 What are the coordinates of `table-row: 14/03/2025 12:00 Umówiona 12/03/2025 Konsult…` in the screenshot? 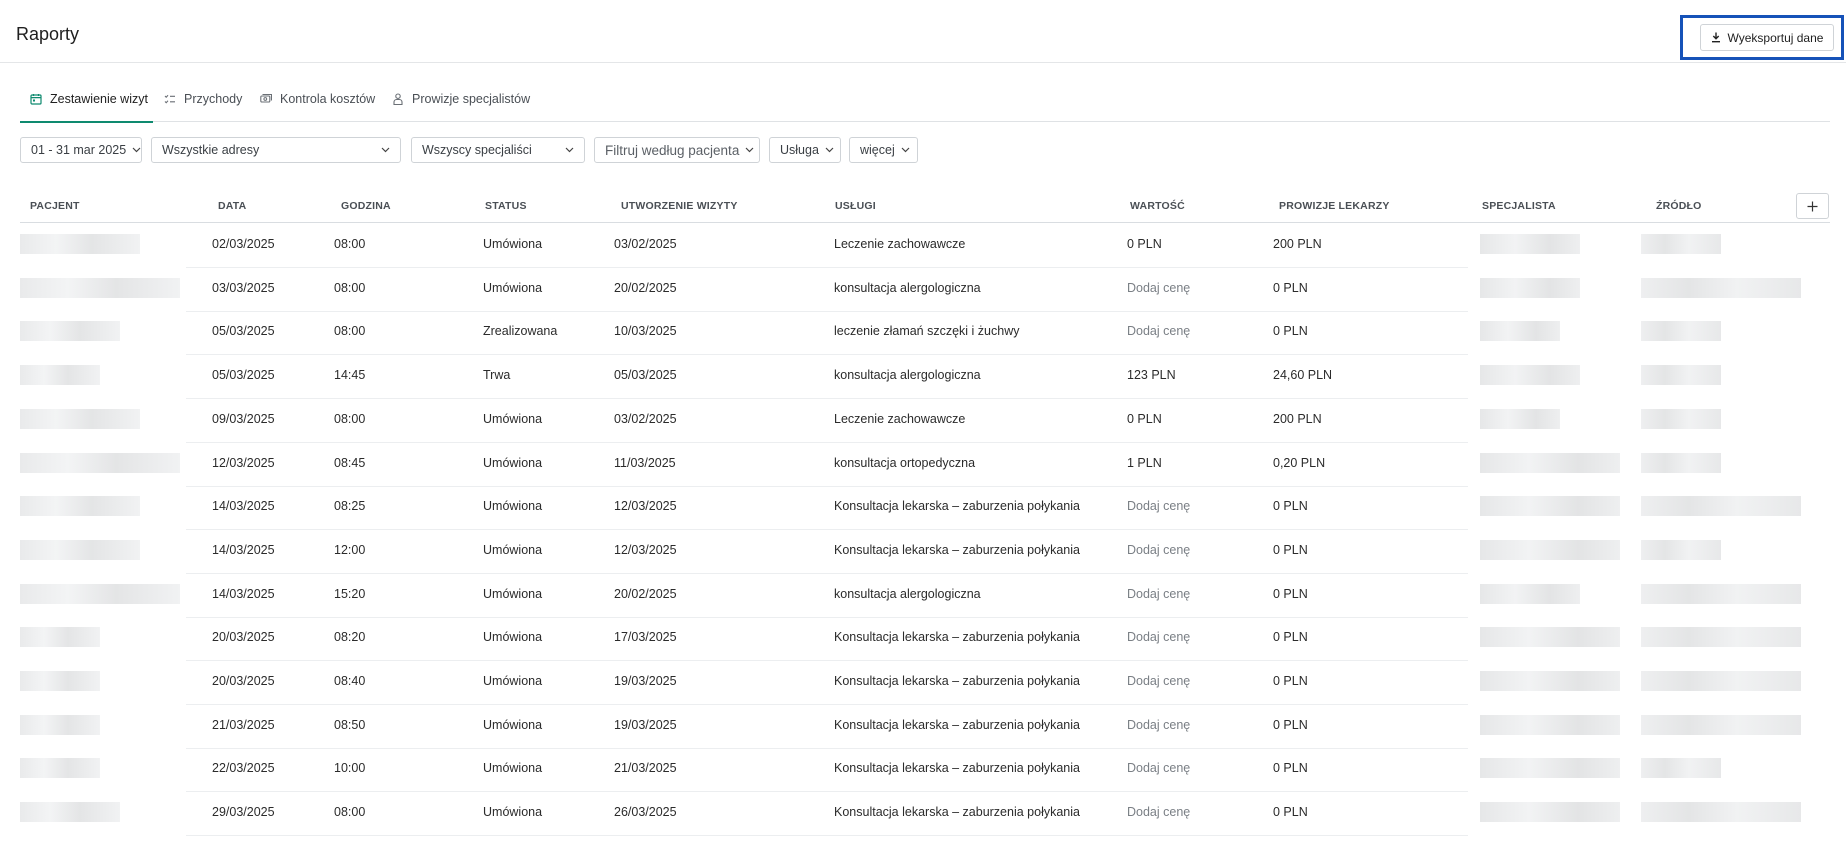 It's located at (923, 552).